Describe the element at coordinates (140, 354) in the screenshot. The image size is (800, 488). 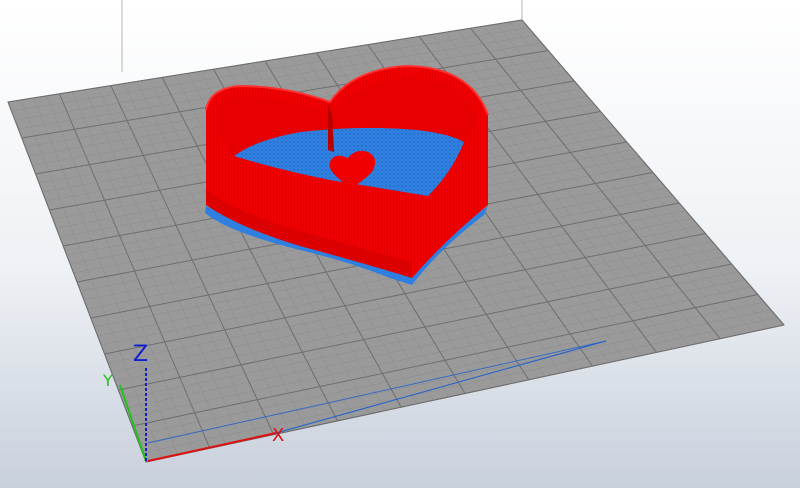
I see `z-axis-label: Z` at that location.